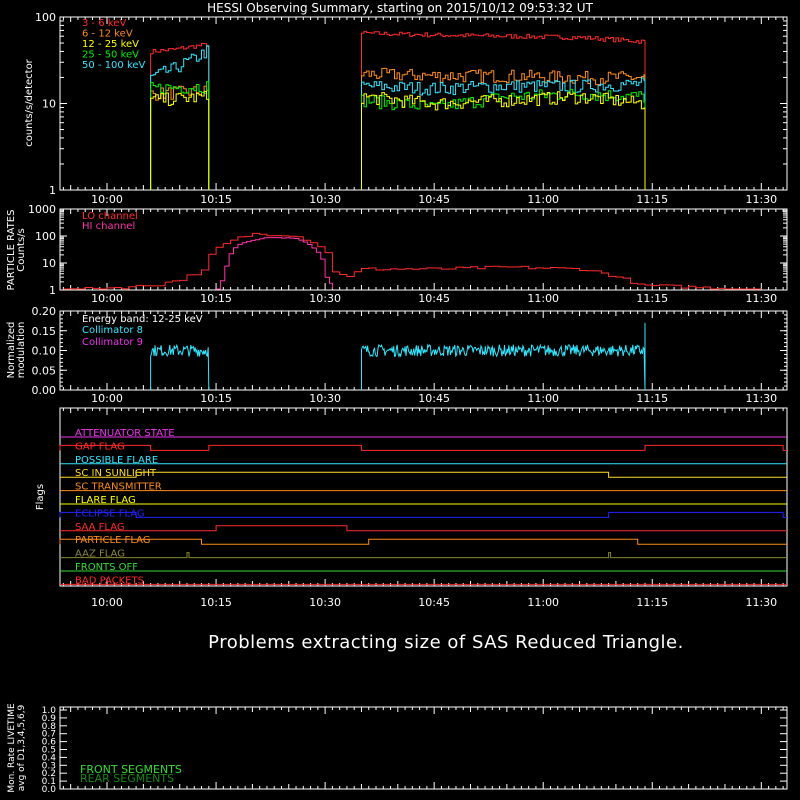  What do you see at coordinates (105, 500) in the screenshot?
I see `flag-label-flare-flag: FLARE FLAG` at bounding box center [105, 500].